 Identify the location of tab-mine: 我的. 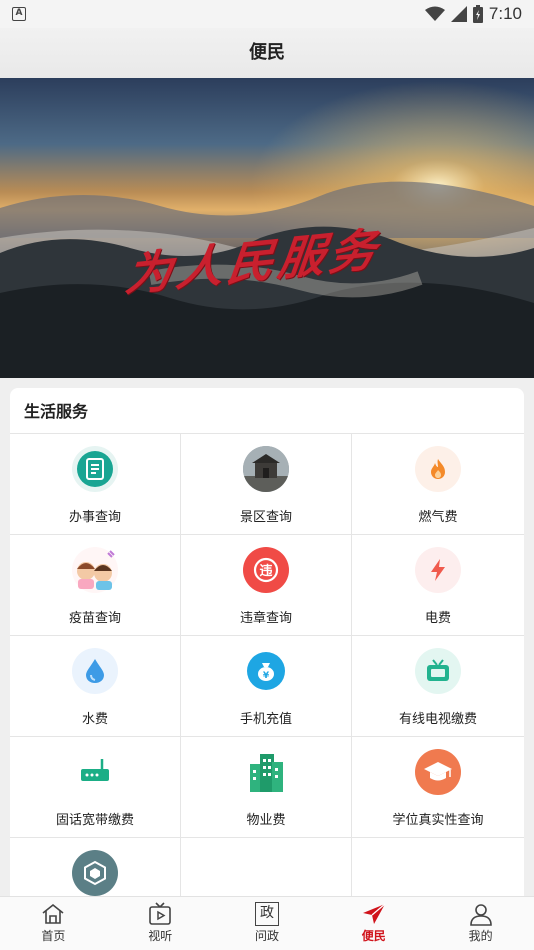
(480, 923).